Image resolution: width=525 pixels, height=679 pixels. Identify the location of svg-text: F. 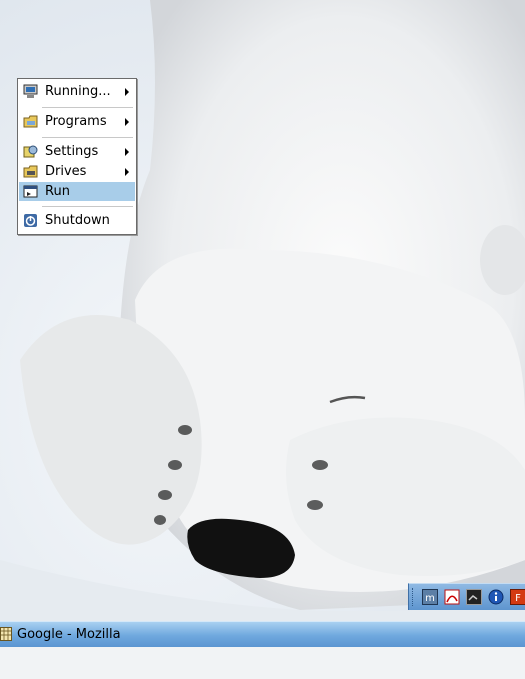
(518, 598).